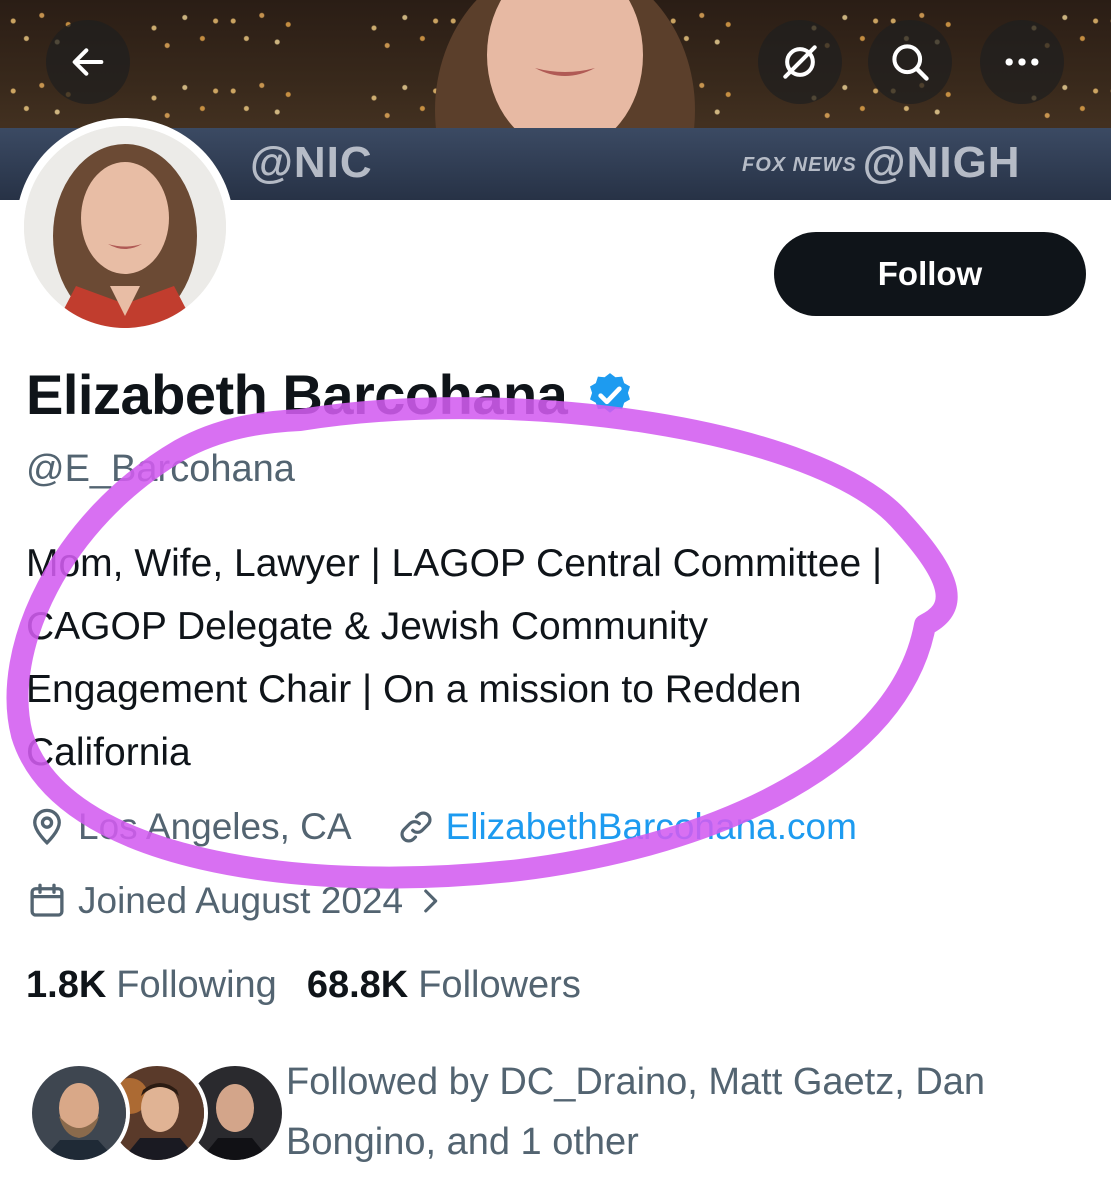 The image size is (1111, 1200). What do you see at coordinates (311, 162) in the screenshot?
I see `ticker-left-text: @NIC` at bounding box center [311, 162].